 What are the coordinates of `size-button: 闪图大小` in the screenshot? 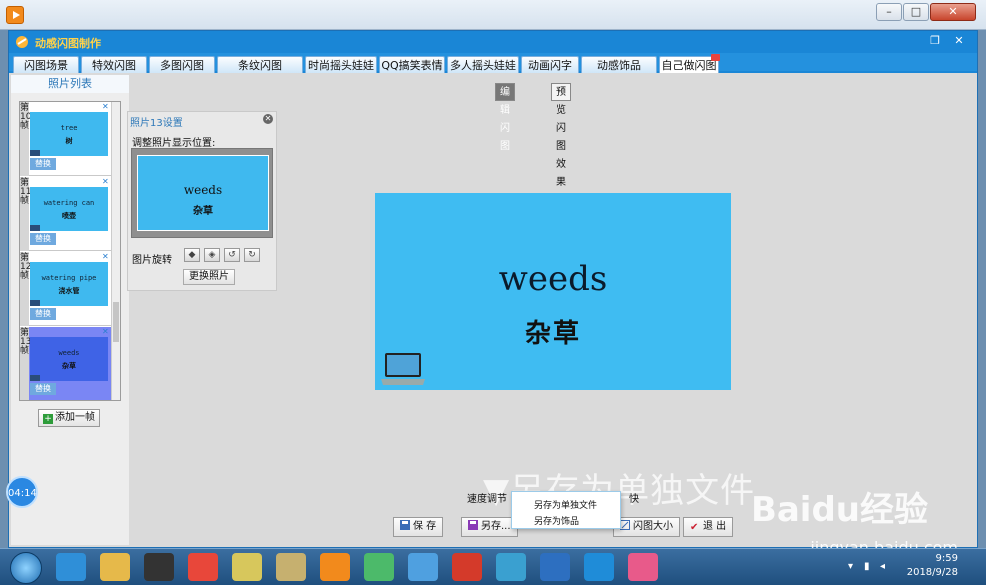 It's located at (646, 527).